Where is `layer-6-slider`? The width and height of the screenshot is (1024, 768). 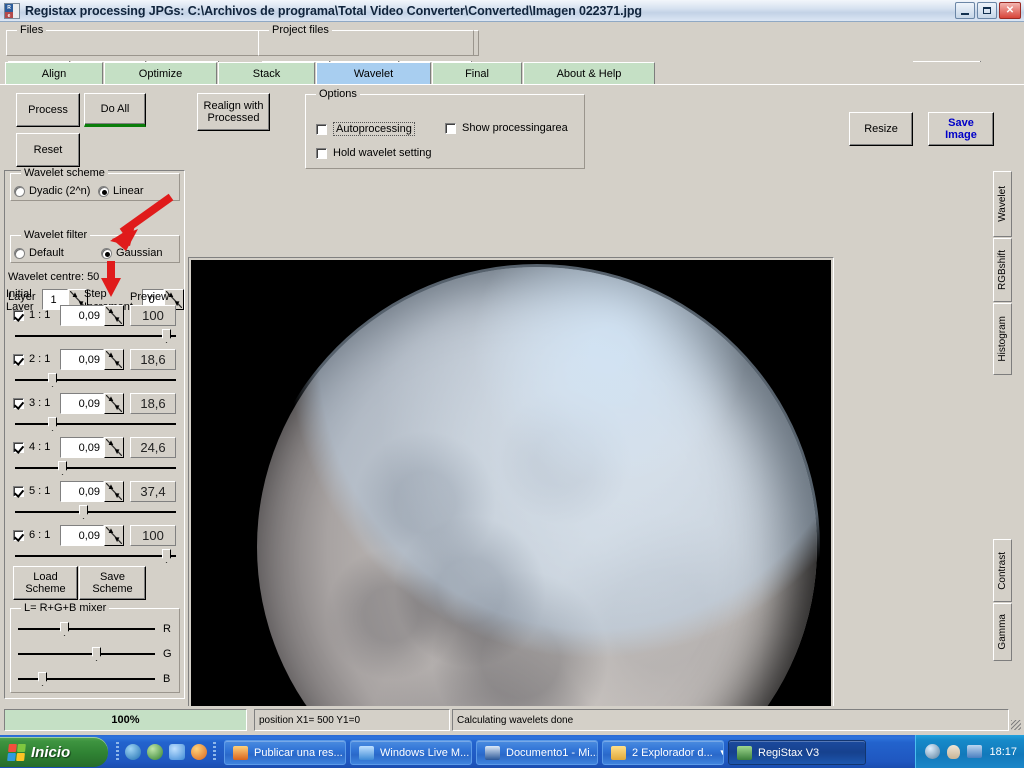 layer-6-slider is located at coordinates (95, 556).